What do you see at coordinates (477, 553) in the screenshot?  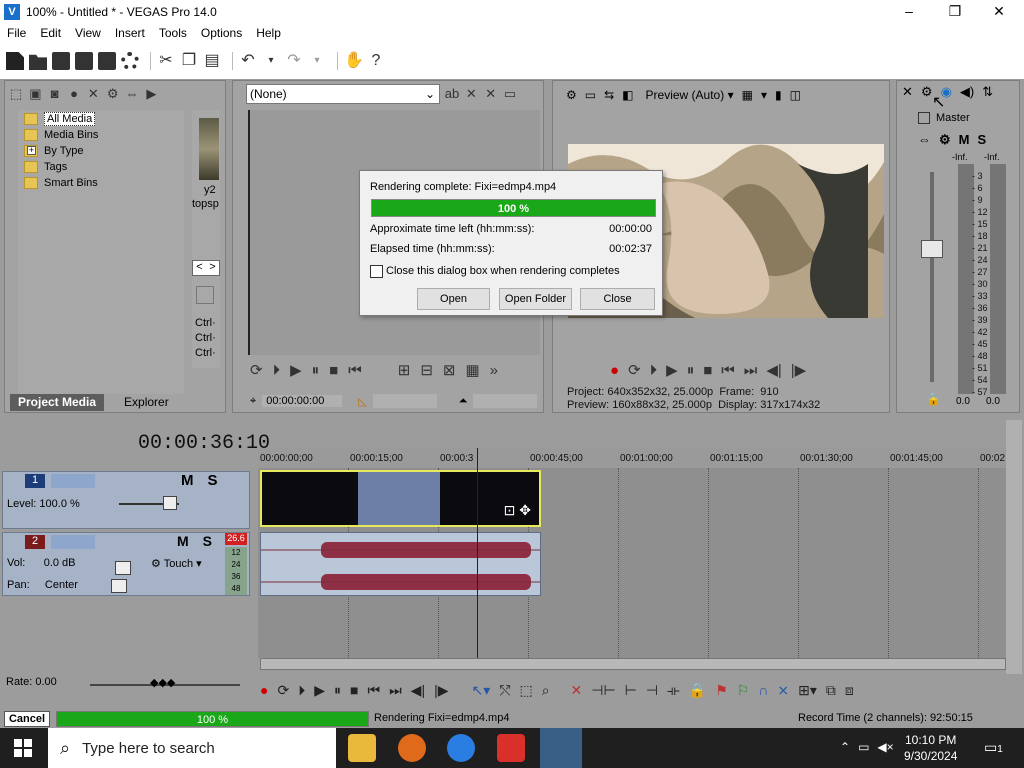 I see `timeline-cursor` at bounding box center [477, 553].